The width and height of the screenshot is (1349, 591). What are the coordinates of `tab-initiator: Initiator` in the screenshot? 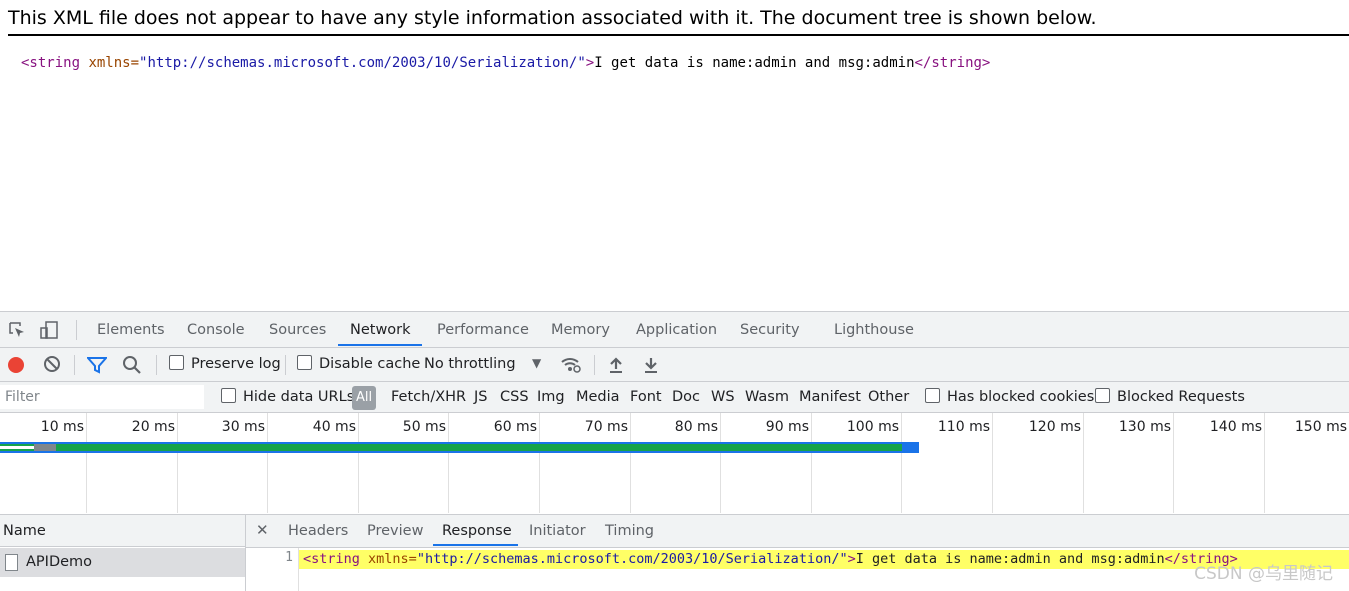 It's located at (557, 531).